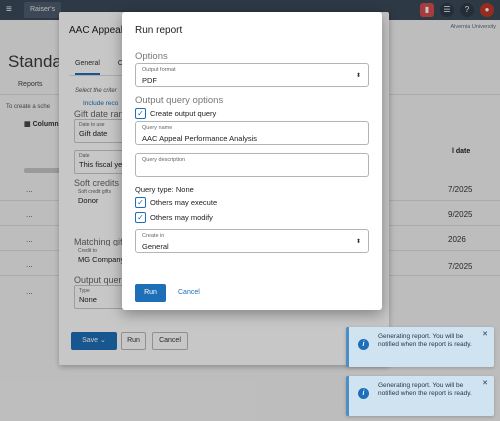 Image resolution: width=500 pixels, height=421 pixels. What do you see at coordinates (200, 138) in the screenshot?
I see `field-value: AAC Appeal Performance Analysis` at bounding box center [200, 138].